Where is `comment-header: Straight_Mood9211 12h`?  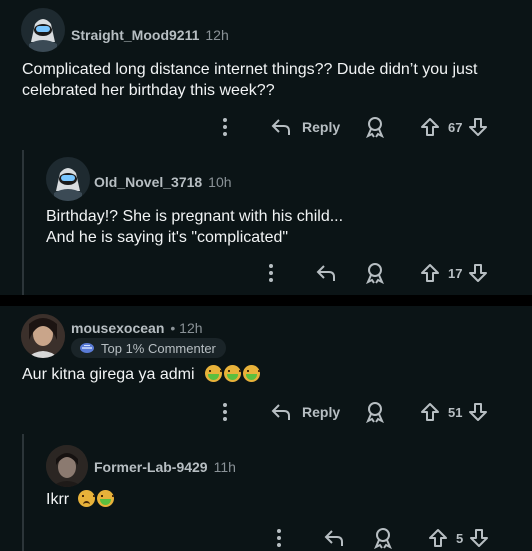 comment-header: Straight_Mood9211 12h is located at coordinates (150, 35).